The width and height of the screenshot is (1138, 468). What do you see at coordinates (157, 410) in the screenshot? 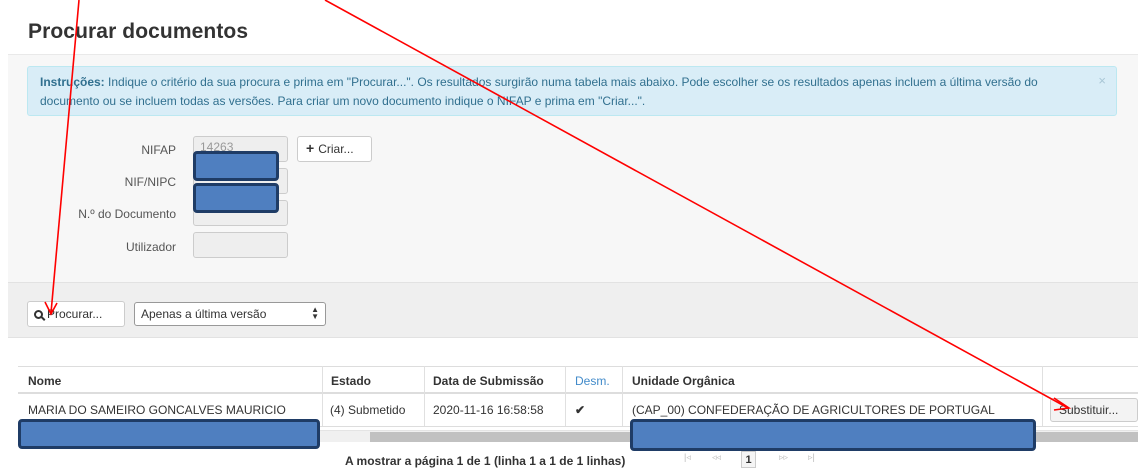
I see `cell-nome: MARIA DO SAMEIRO GONCALVES MAURICIO` at bounding box center [157, 410].